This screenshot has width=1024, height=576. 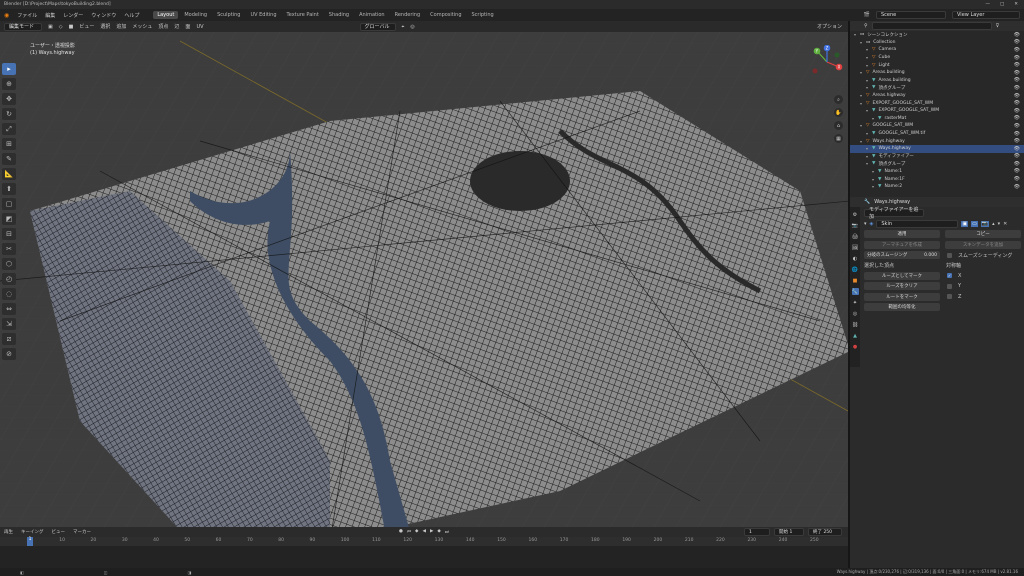 What do you see at coordinates (9, 309) in the screenshot?
I see `edge-slide-tool-icon: ⇔` at bounding box center [9, 309].